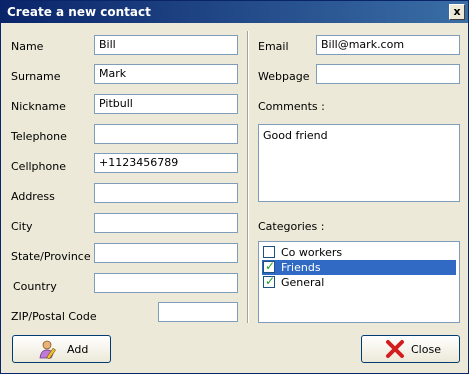 This screenshot has height=374, width=469. What do you see at coordinates (359, 163) in the screenshot?
I see `comments-textarea: Good friend` at bounding box center [359, 163].